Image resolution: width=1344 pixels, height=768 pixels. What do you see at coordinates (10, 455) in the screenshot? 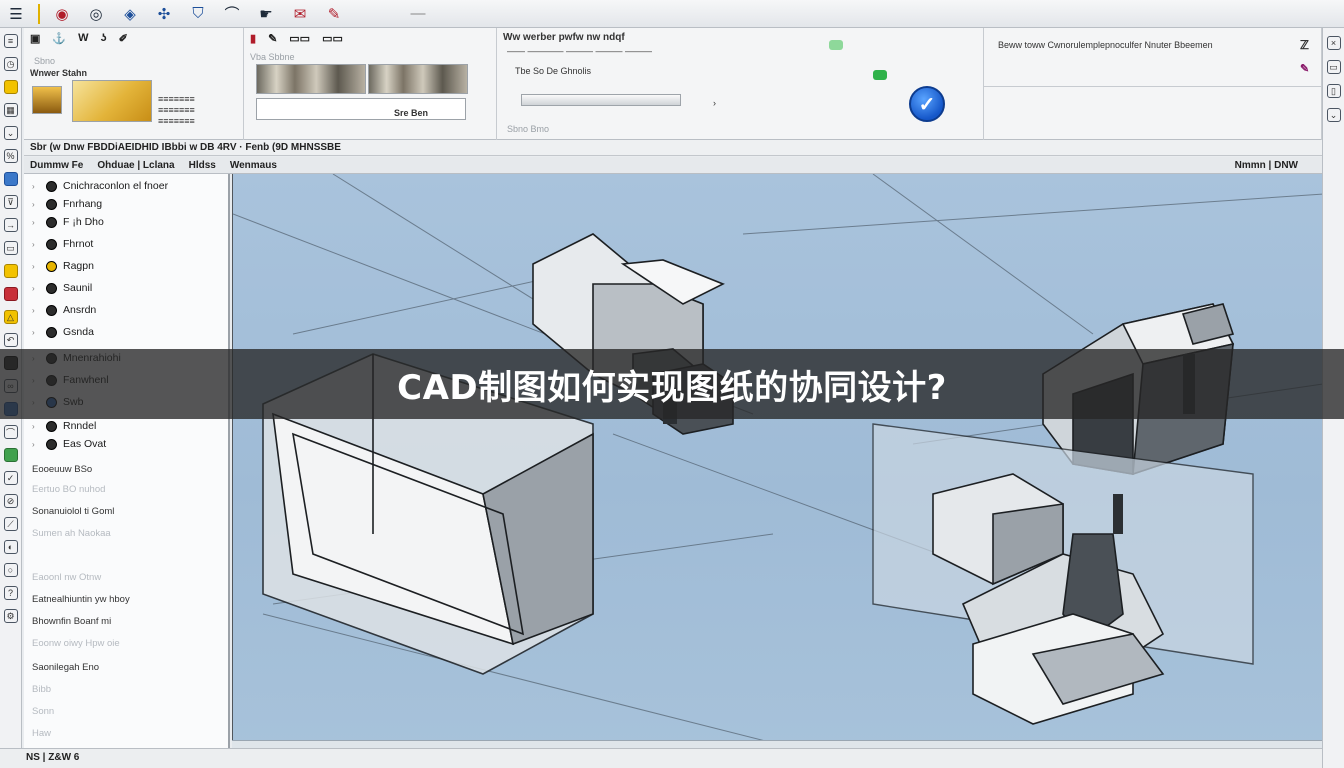
I see `check-icon` at bounding box center [10, 455].